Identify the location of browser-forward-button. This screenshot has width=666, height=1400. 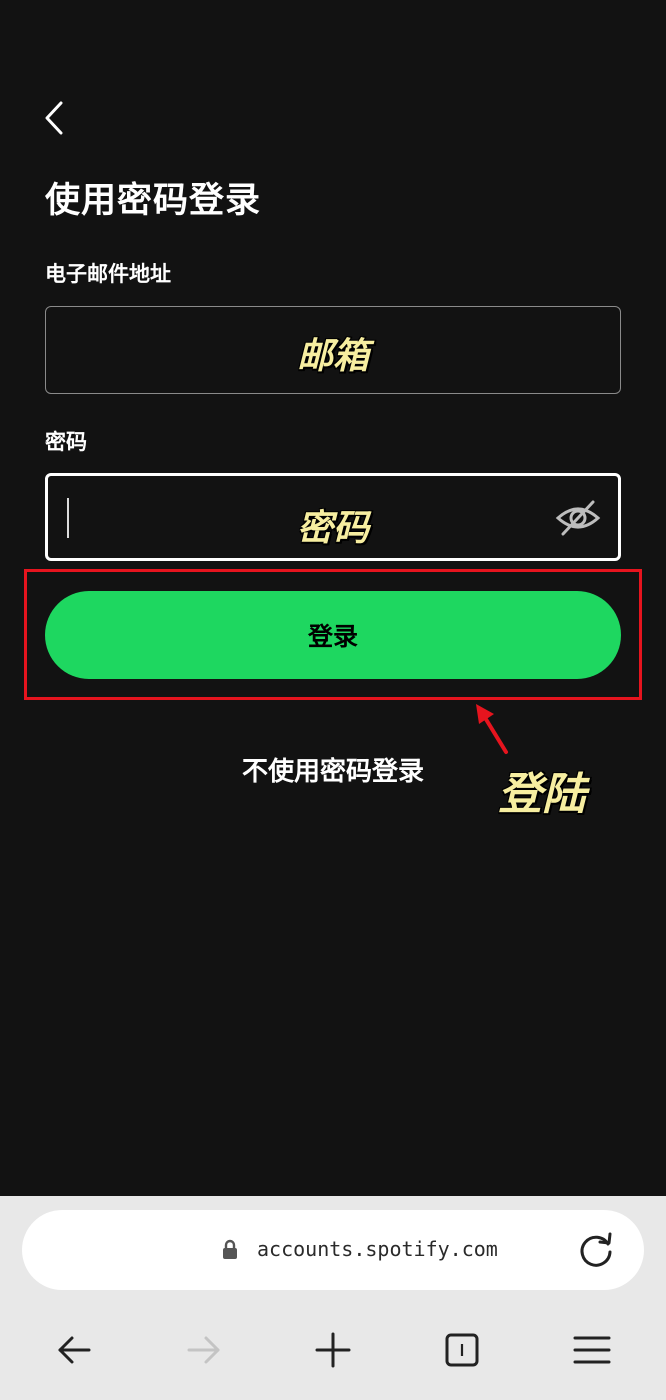
(204, 1350).